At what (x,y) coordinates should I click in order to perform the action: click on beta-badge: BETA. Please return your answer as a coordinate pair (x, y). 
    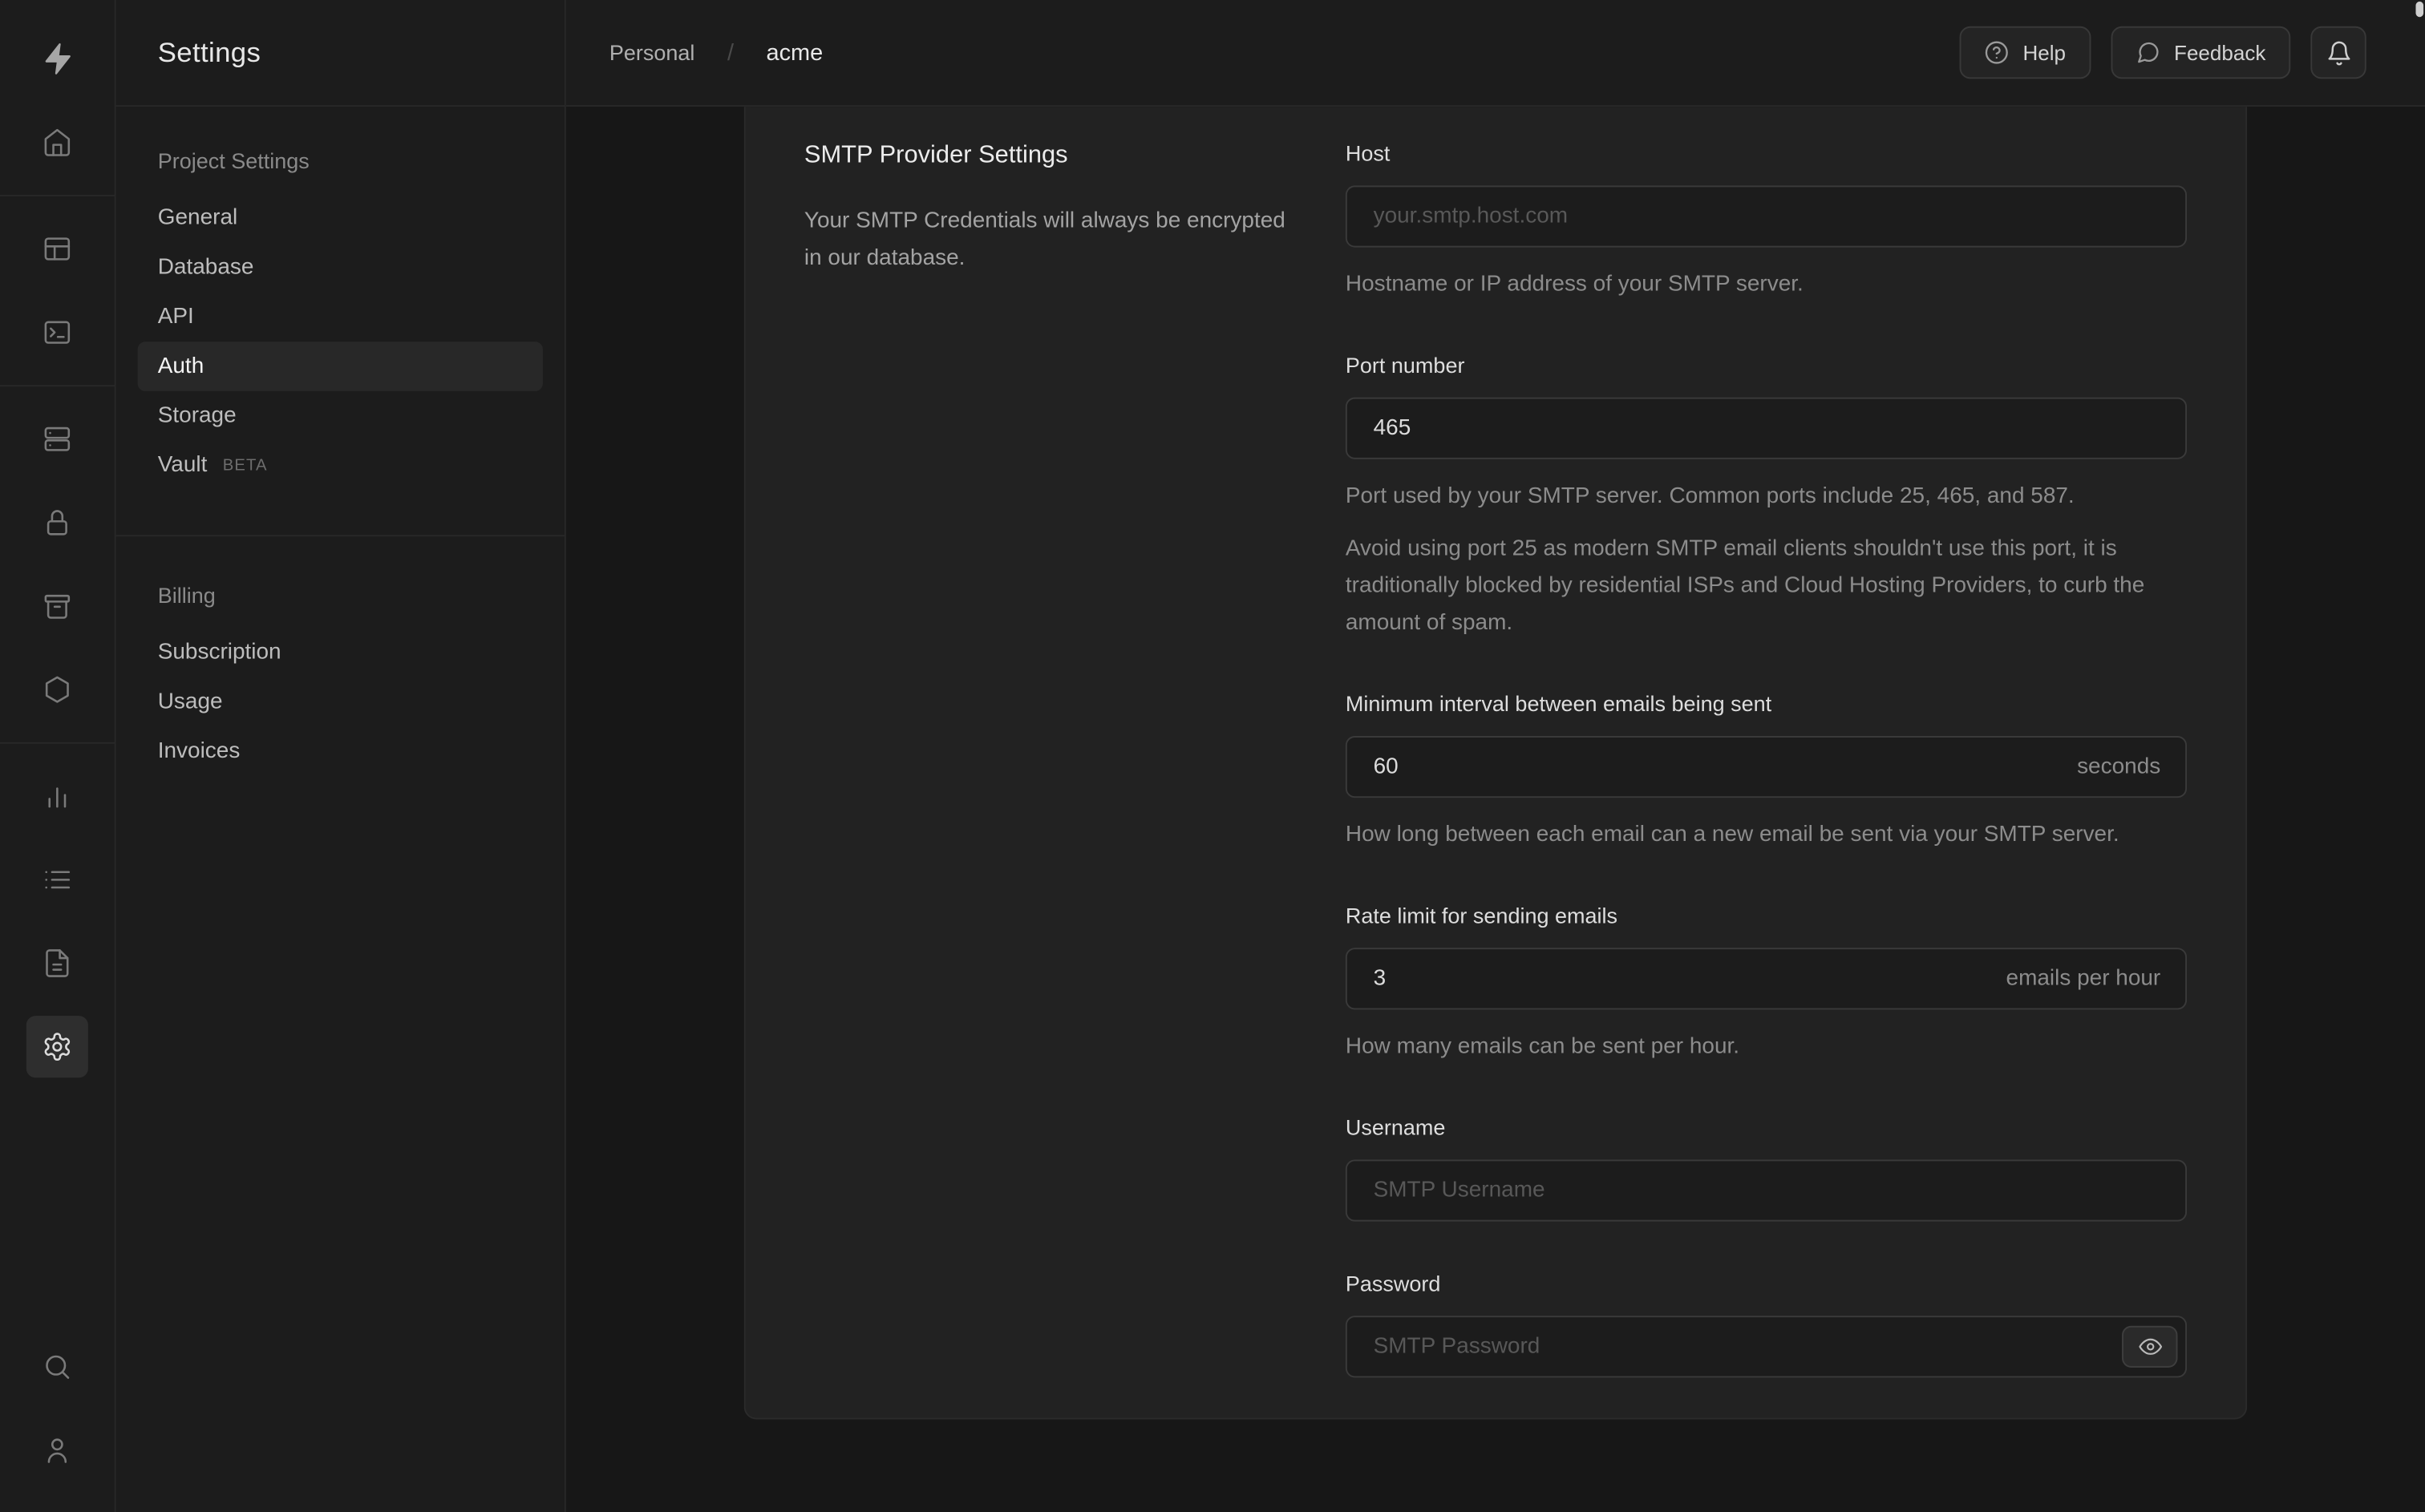
    Looking at the image, I should click on (245, 465).